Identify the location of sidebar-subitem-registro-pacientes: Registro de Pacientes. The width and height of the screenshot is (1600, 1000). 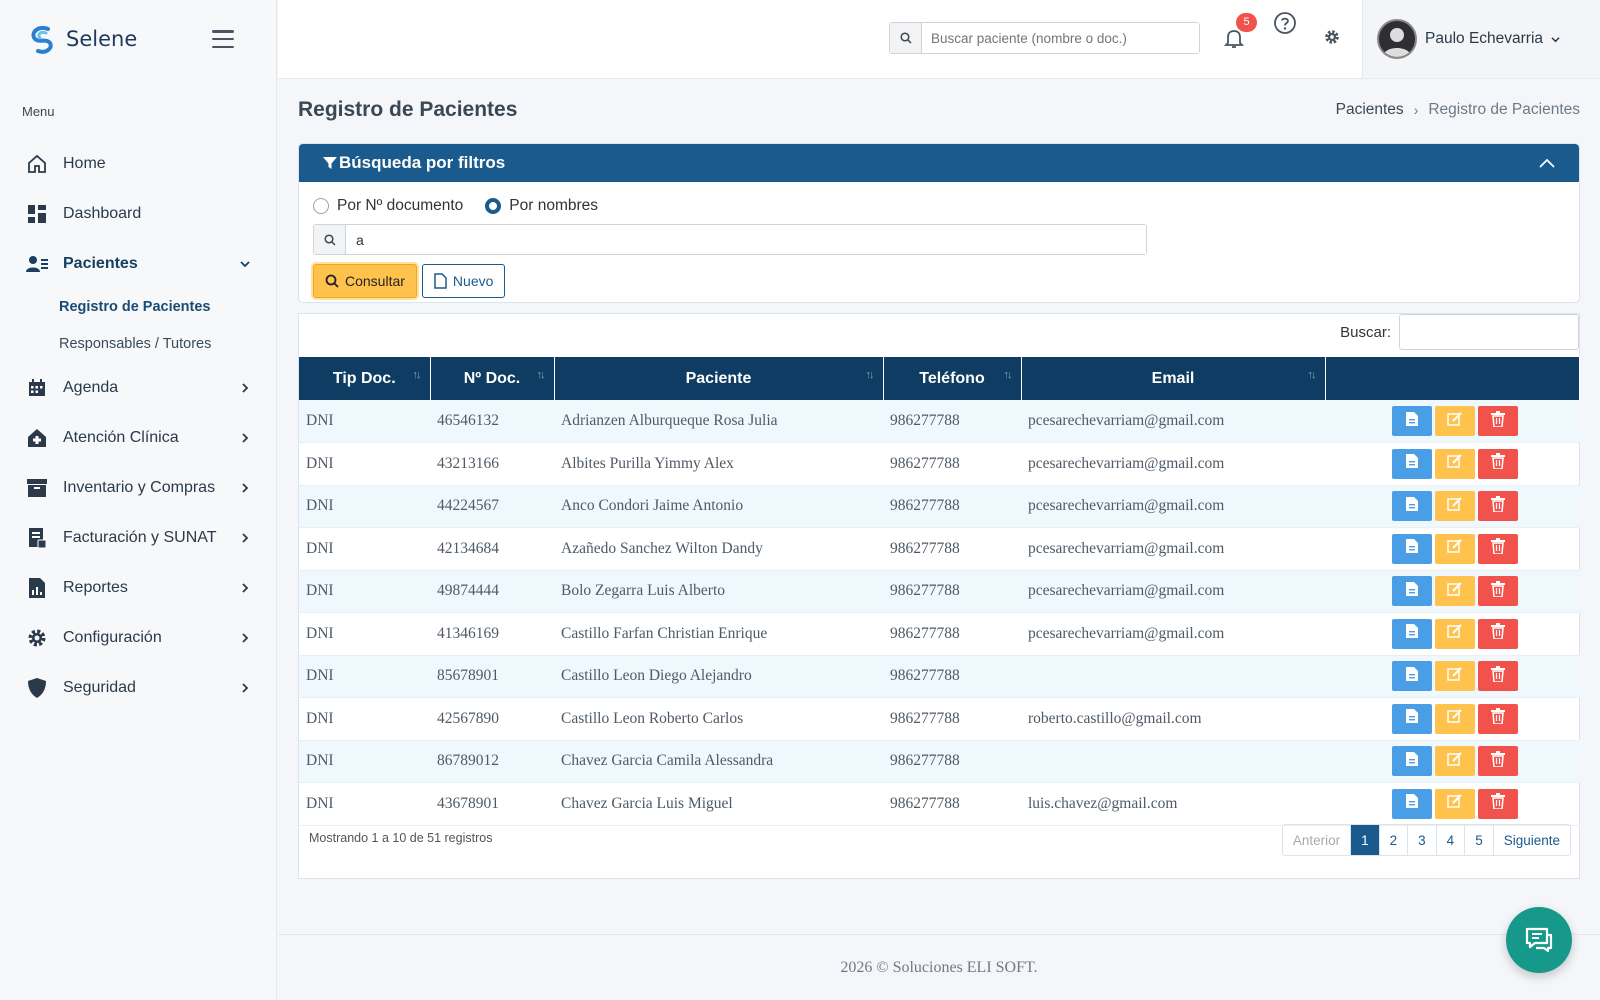
(138, 307).